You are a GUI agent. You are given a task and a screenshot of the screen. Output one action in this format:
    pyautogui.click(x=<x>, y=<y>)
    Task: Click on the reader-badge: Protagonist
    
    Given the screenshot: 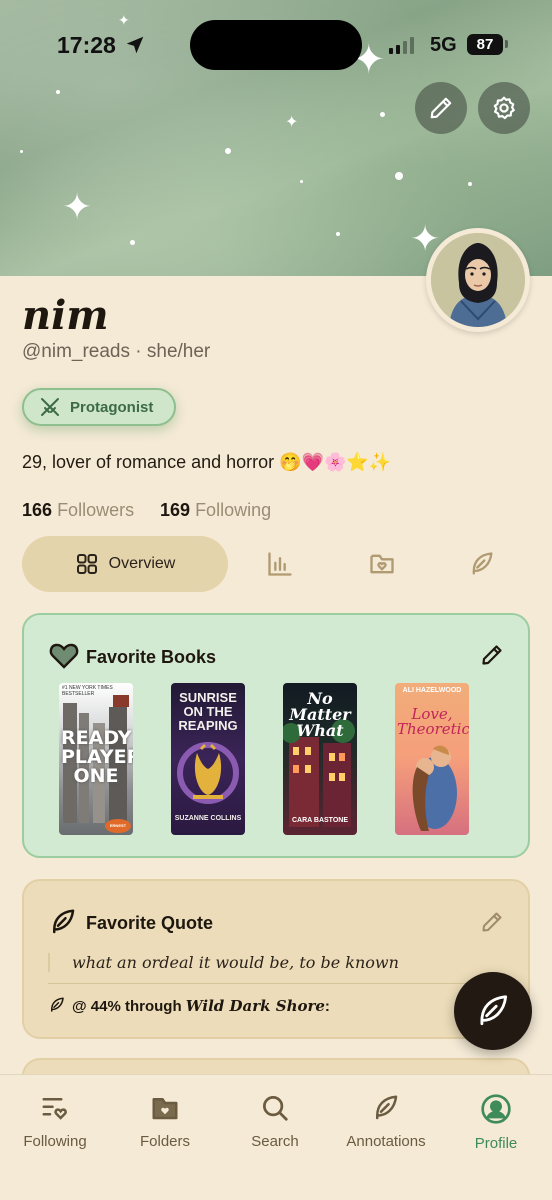 What is the action you would take?
    pyautogui.click(x=99, y=407)
    